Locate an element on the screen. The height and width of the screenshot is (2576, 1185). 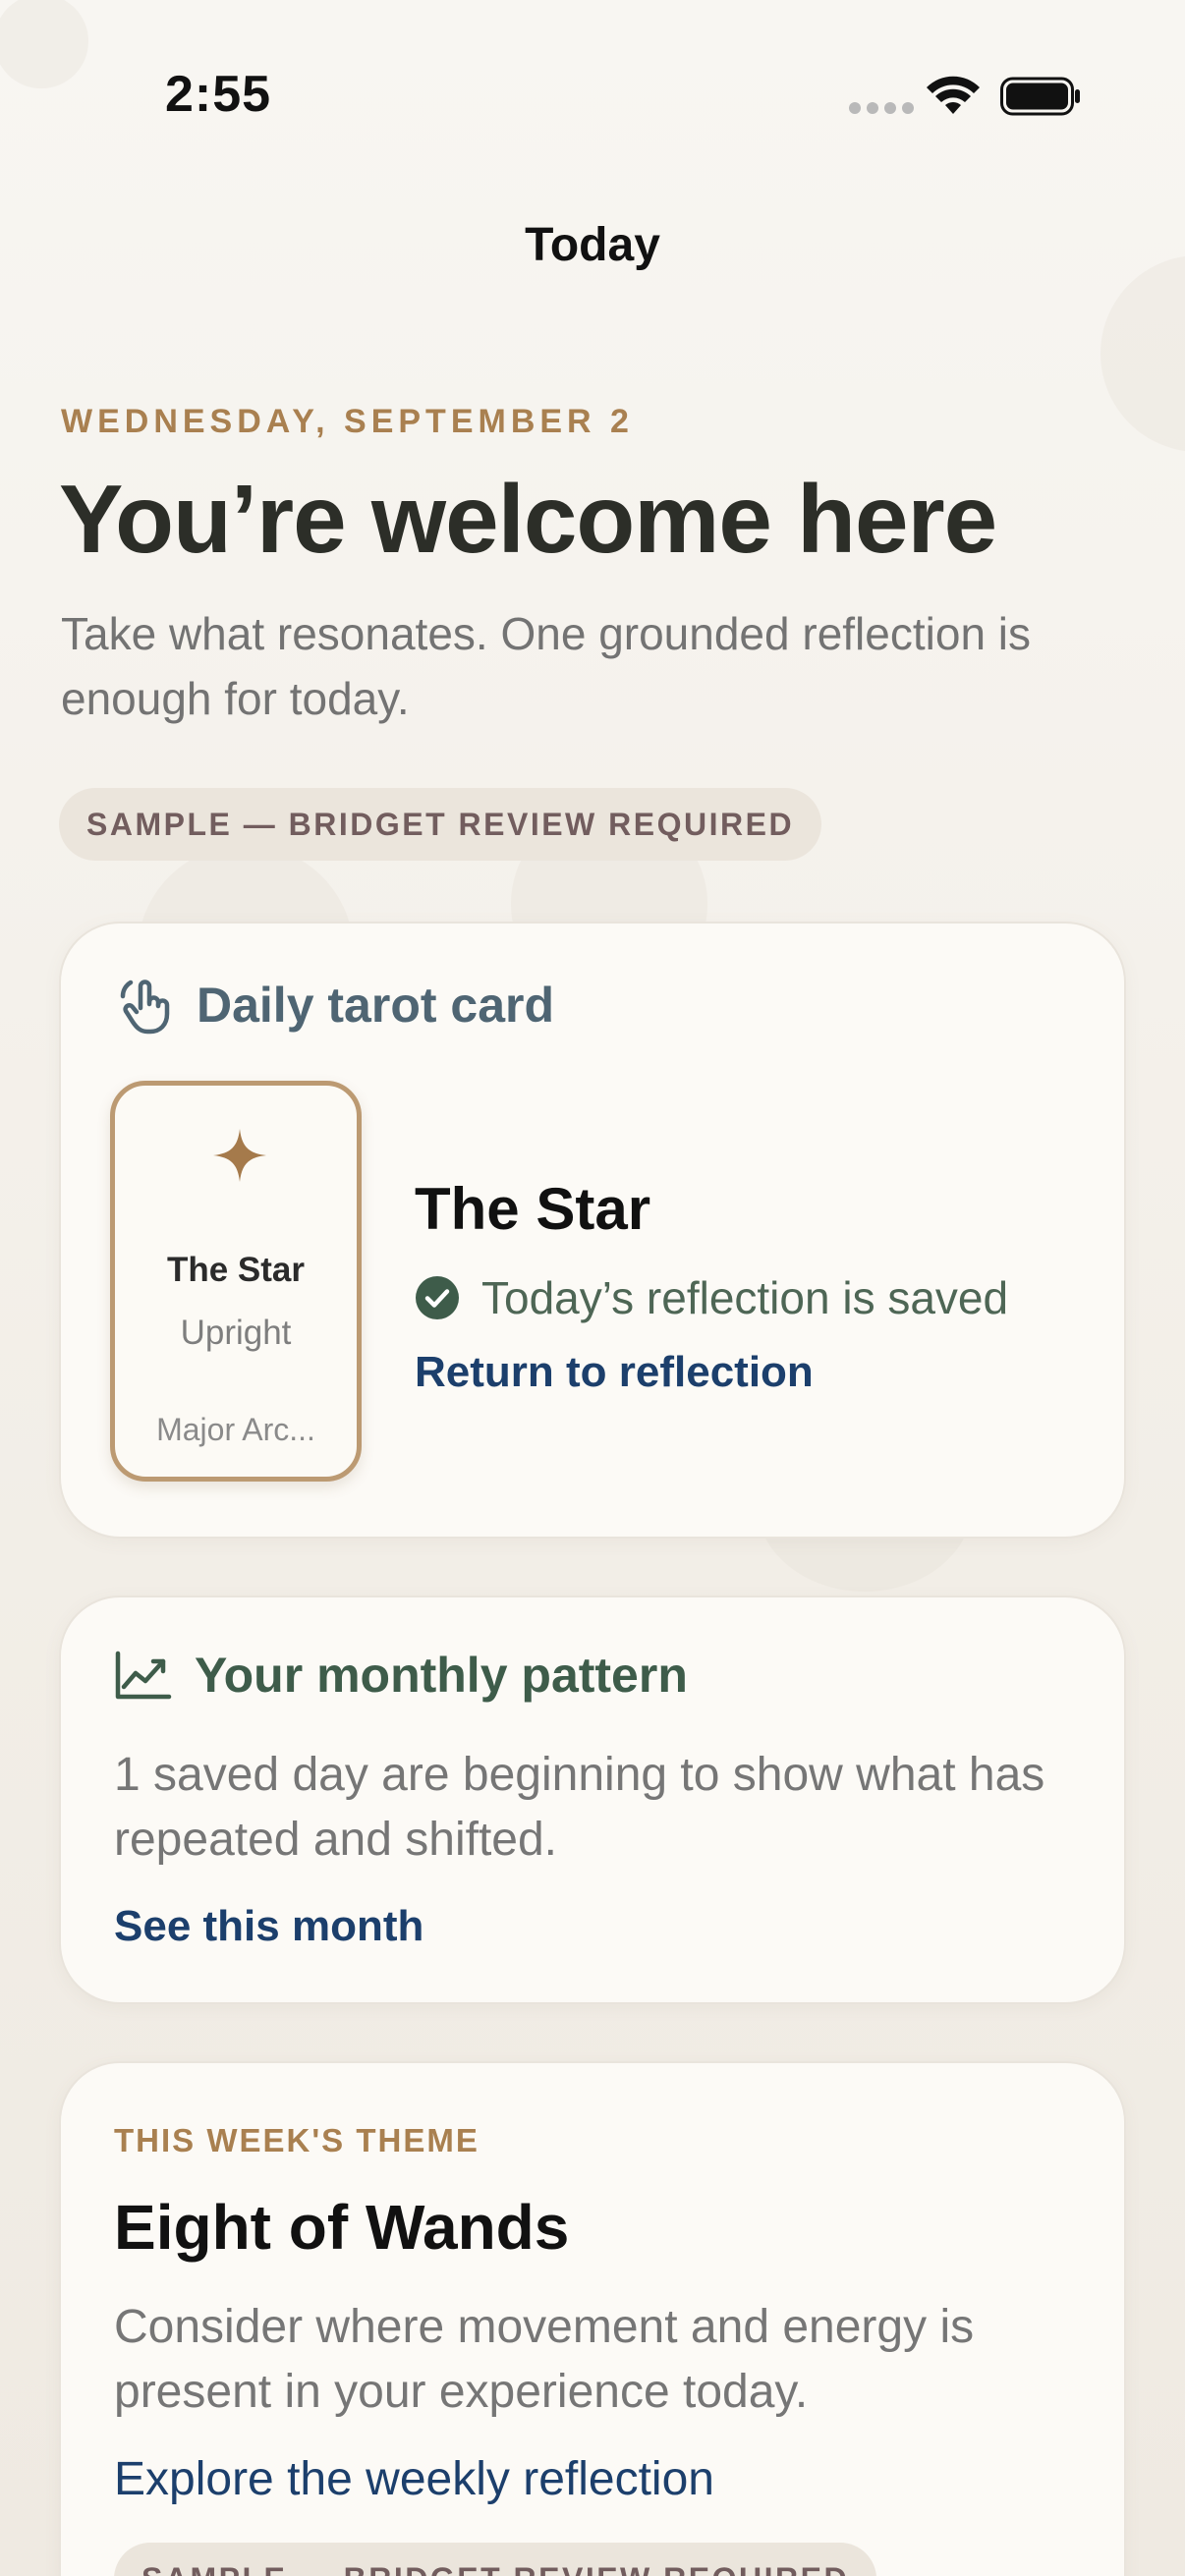
cellular-signal-icon is located at coordinates (881, 108).